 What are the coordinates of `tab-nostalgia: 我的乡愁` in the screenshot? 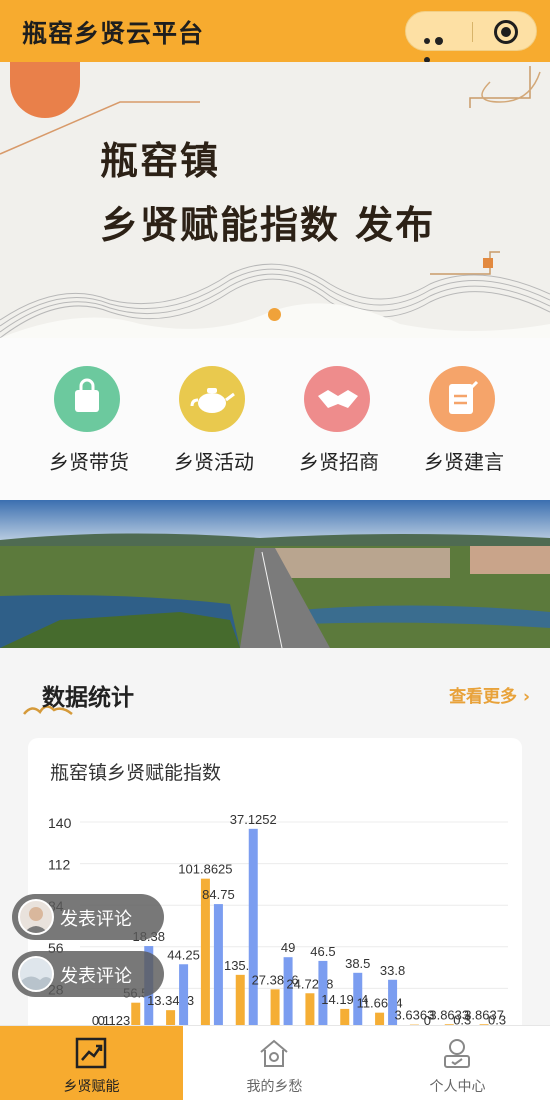 It's located at (274, 1063).